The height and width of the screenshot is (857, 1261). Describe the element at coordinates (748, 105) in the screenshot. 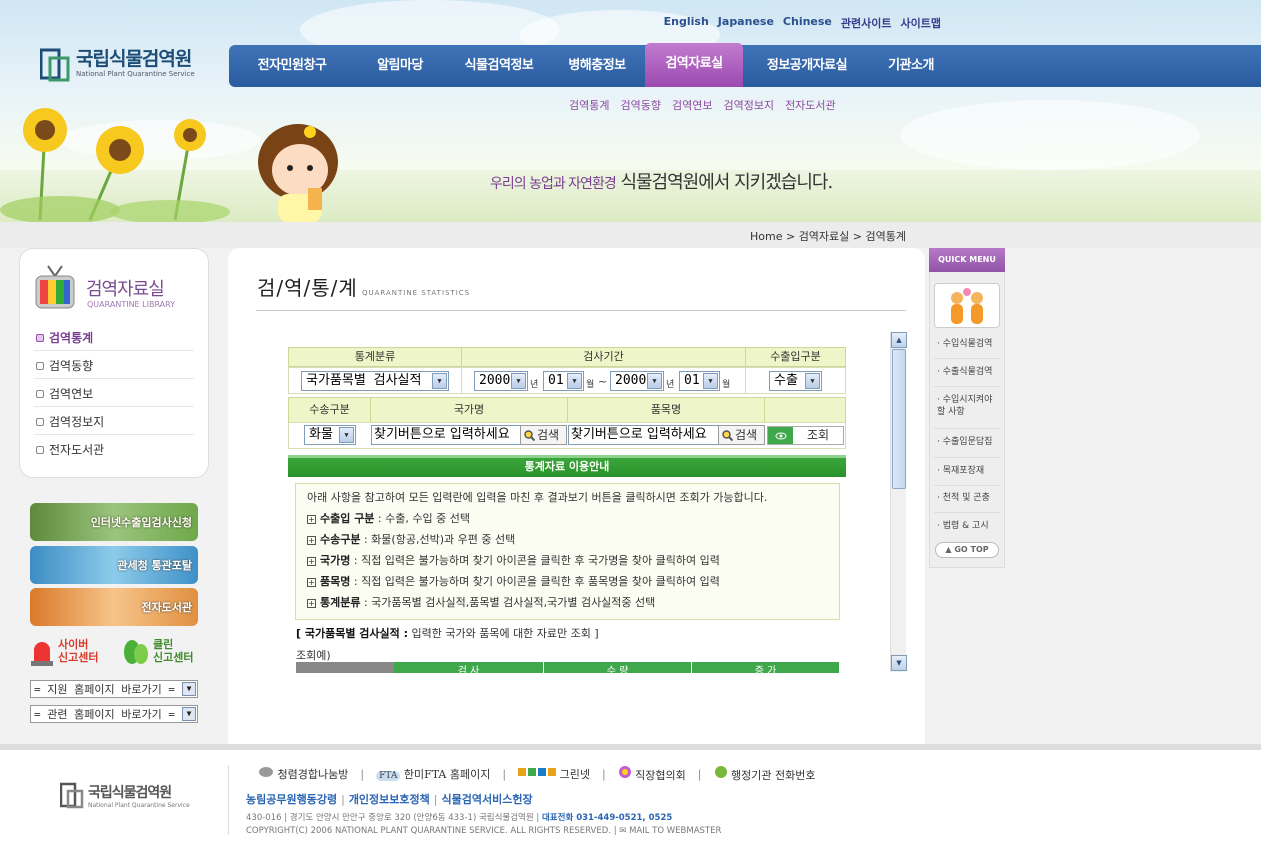

I see `subnav-item-bulletin: 검역정보지` at that location.